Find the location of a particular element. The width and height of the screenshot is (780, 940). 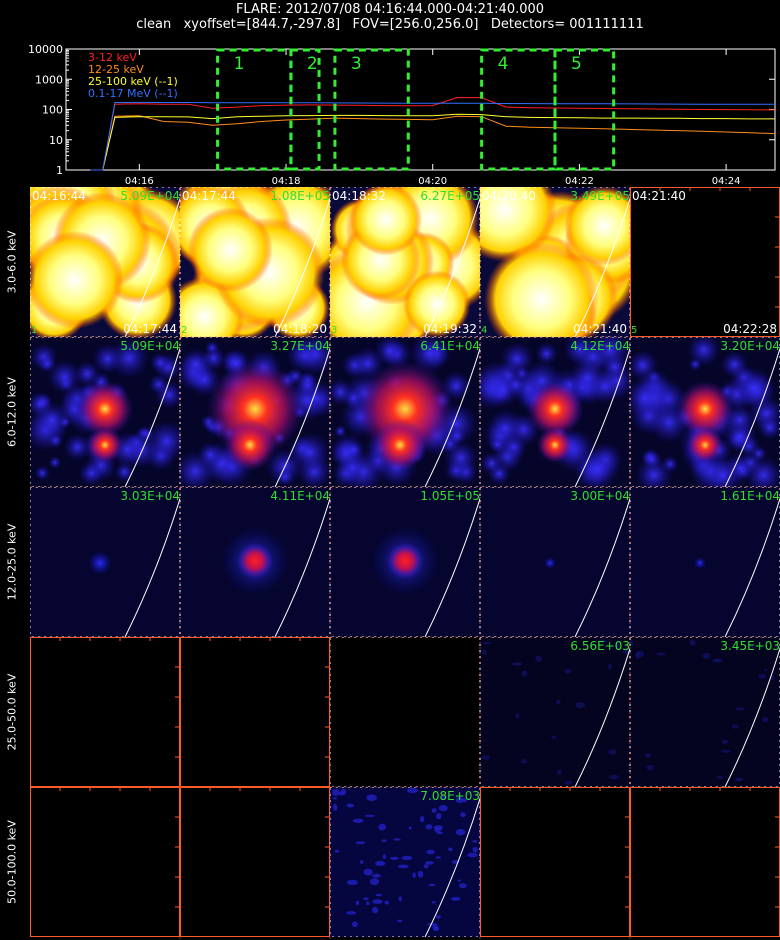

image-cell: 6.41E+04 is located at coordinates (405, 412).